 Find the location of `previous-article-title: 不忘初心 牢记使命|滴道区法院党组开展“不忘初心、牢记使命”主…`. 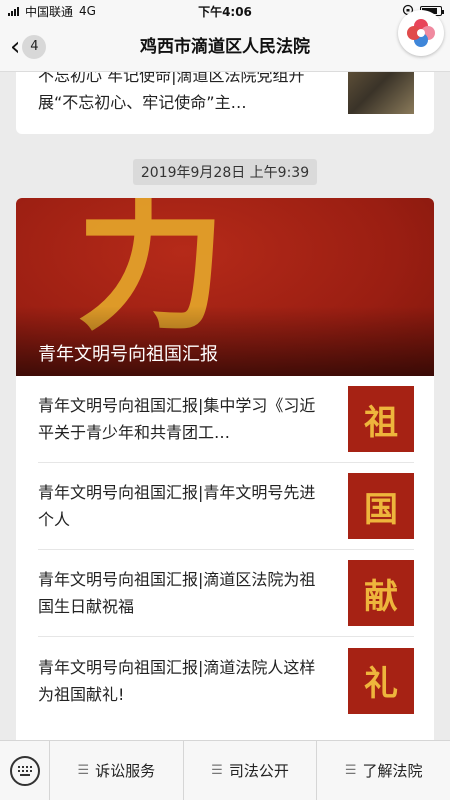

previous-article-title: 不忘初心 牢记使命|滴道区法院党组开展“不忘初心、牢记使命”主… is located at coordinates (171, 92).